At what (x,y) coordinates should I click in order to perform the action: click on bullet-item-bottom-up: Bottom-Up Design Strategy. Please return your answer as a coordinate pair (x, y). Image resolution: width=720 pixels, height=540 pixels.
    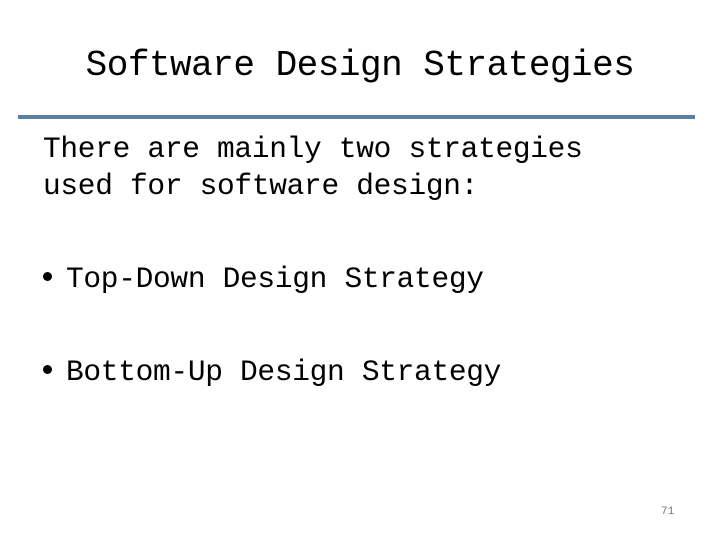
    Looking at the image, I should click on (272, 372).